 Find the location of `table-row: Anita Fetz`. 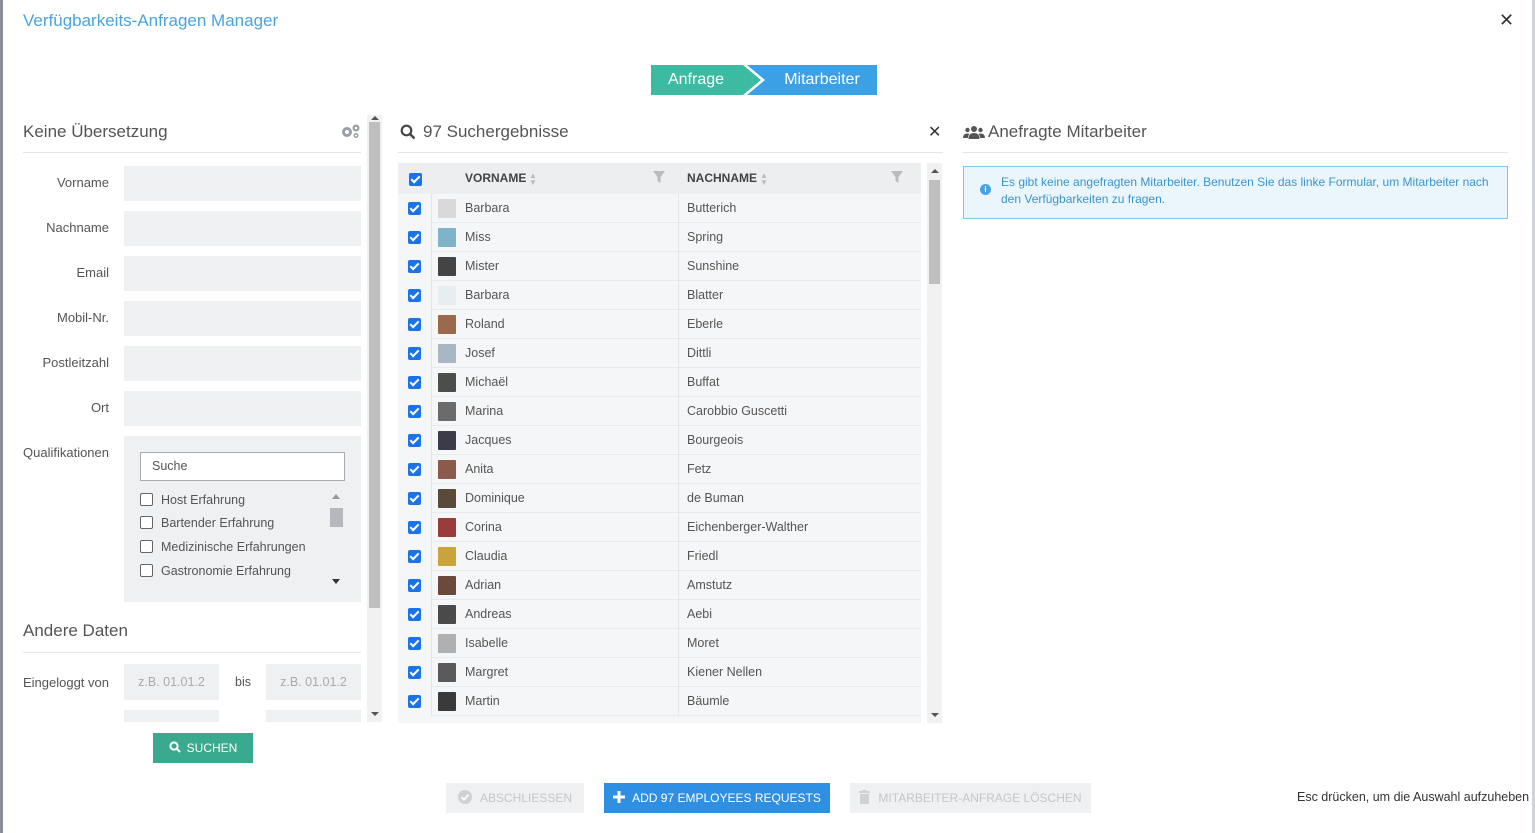

table-row: Anita Fetz is located at coordinates (659, 469).